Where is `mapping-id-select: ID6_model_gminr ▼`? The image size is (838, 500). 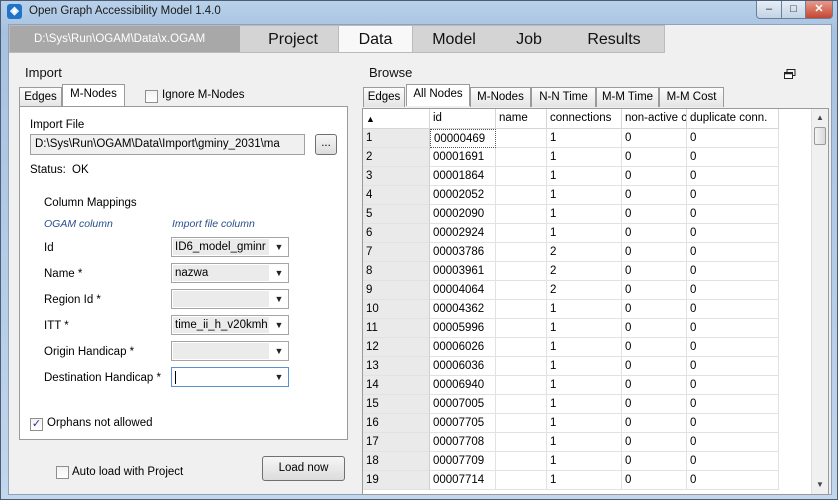 mapping-id-select: ID6_model_gminr ▼ is located at coordinates (230, 247).